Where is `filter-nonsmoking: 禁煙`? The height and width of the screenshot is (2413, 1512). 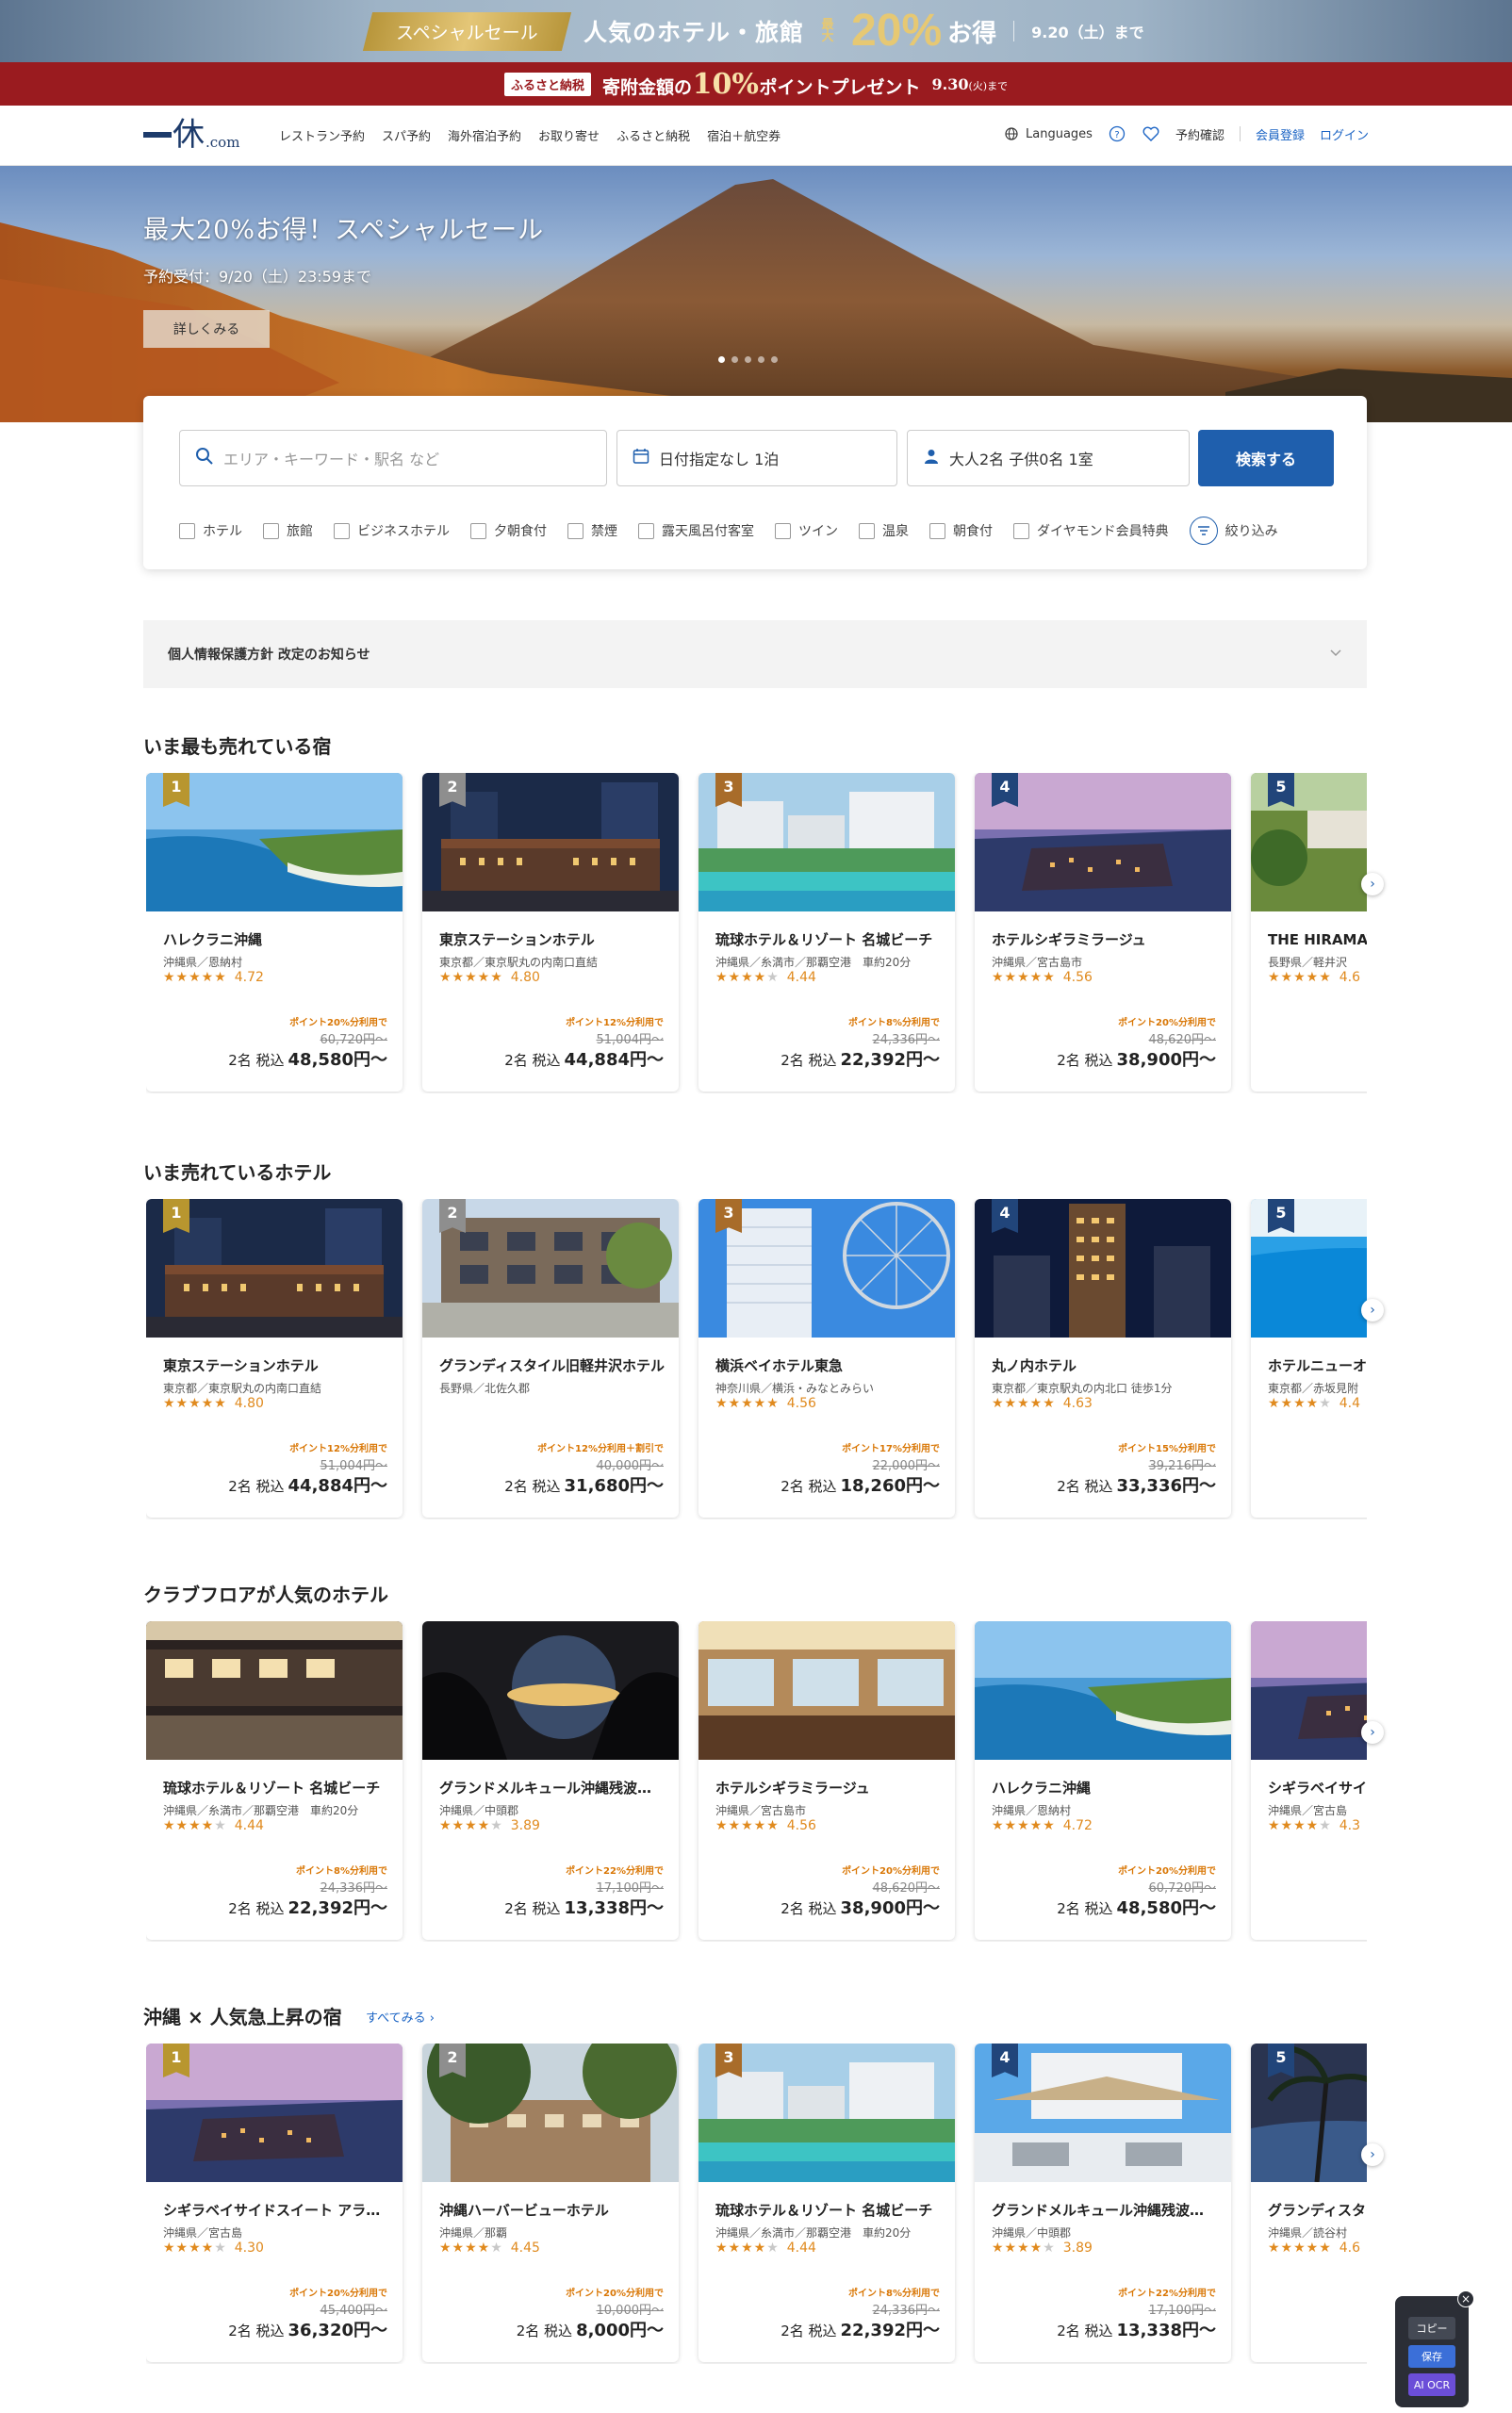 filter-nonsmoking: 禁煙 is located at coordinates (592, 530).